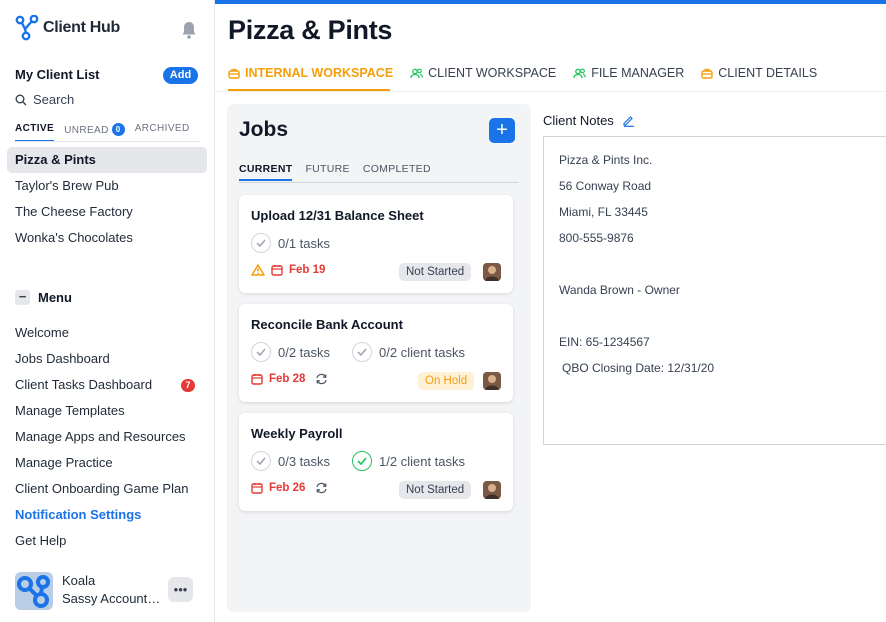 The height and width of the screenshot is (622, 886). What do you see at coordinates (43, 297) in the screenshot?
I see `menu-toggle: − Menu` at bounding box center [43, 297].